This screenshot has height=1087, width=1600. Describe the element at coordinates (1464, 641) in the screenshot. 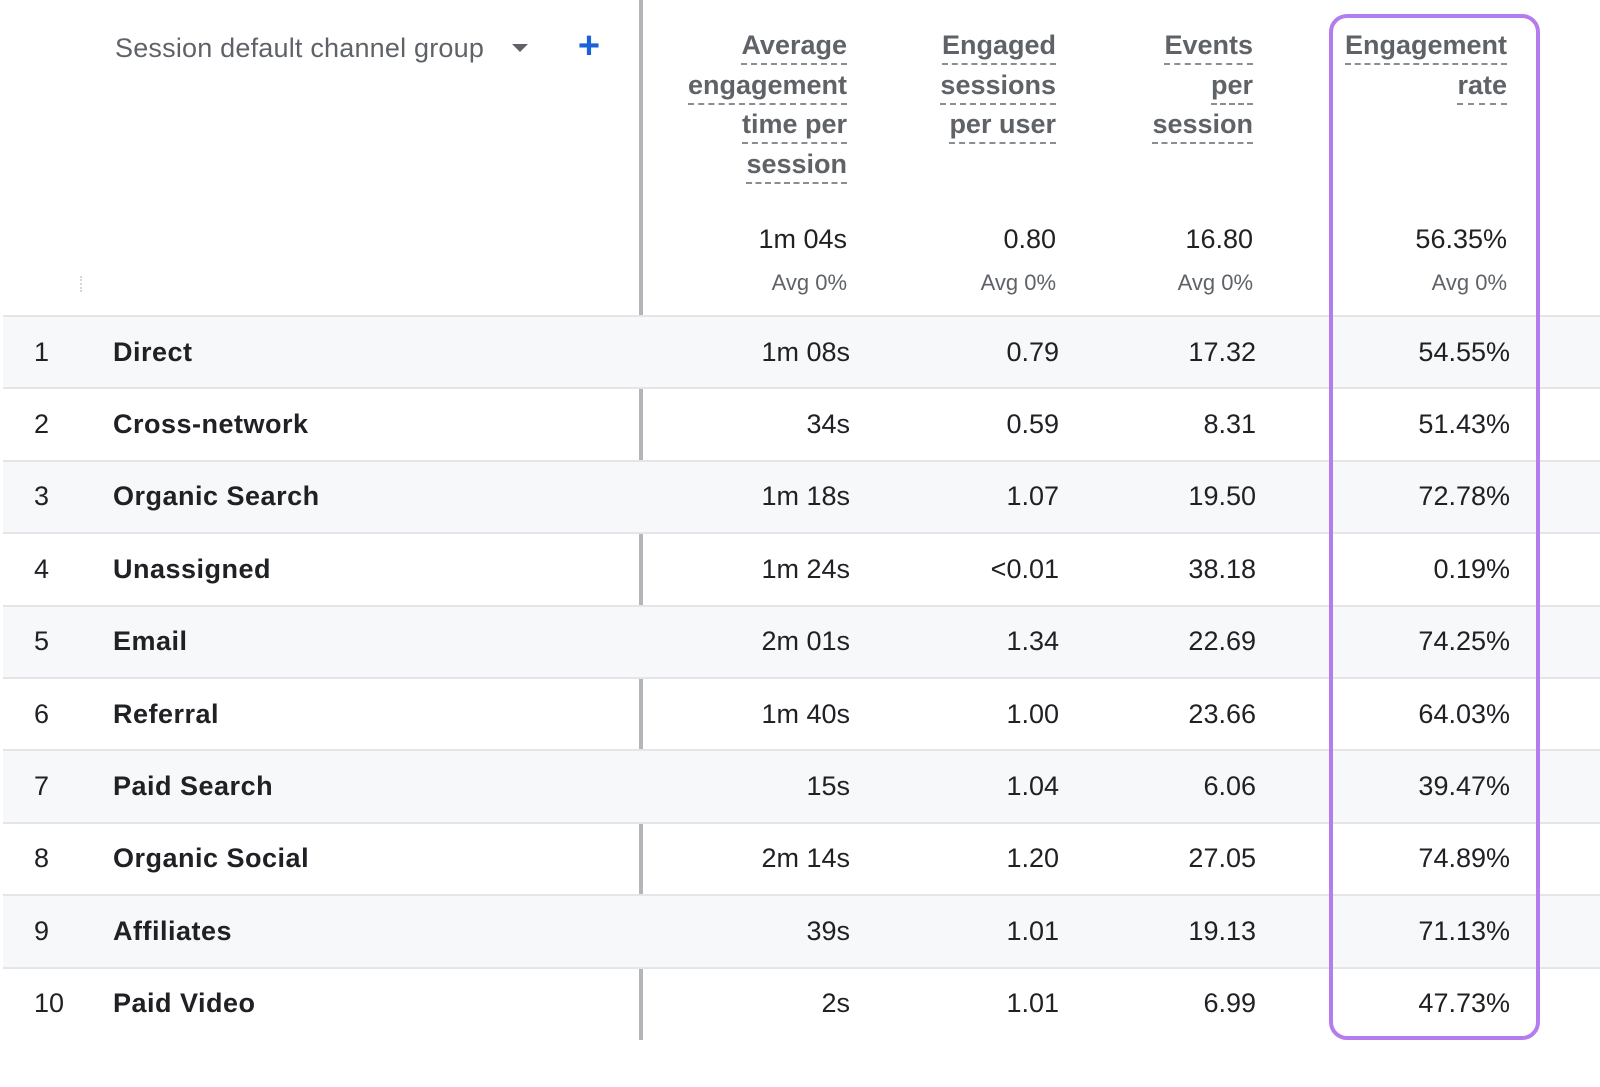

I see `cell-engagement-rate: 74.25%` at that location.